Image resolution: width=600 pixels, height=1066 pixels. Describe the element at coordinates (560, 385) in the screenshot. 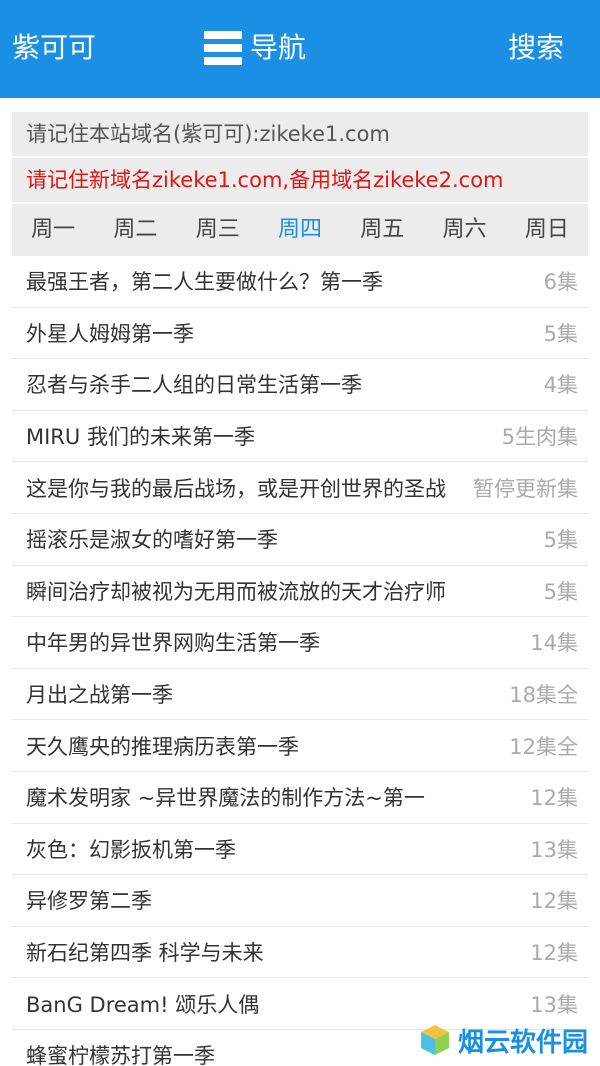

I see `item-episode-count: 4集` at that location.